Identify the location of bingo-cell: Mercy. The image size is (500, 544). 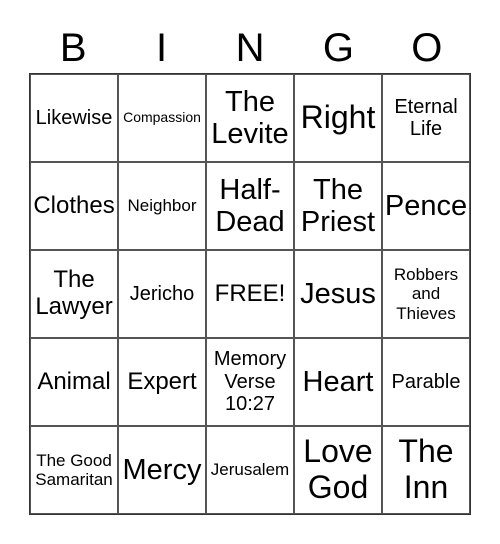
(162, 470).